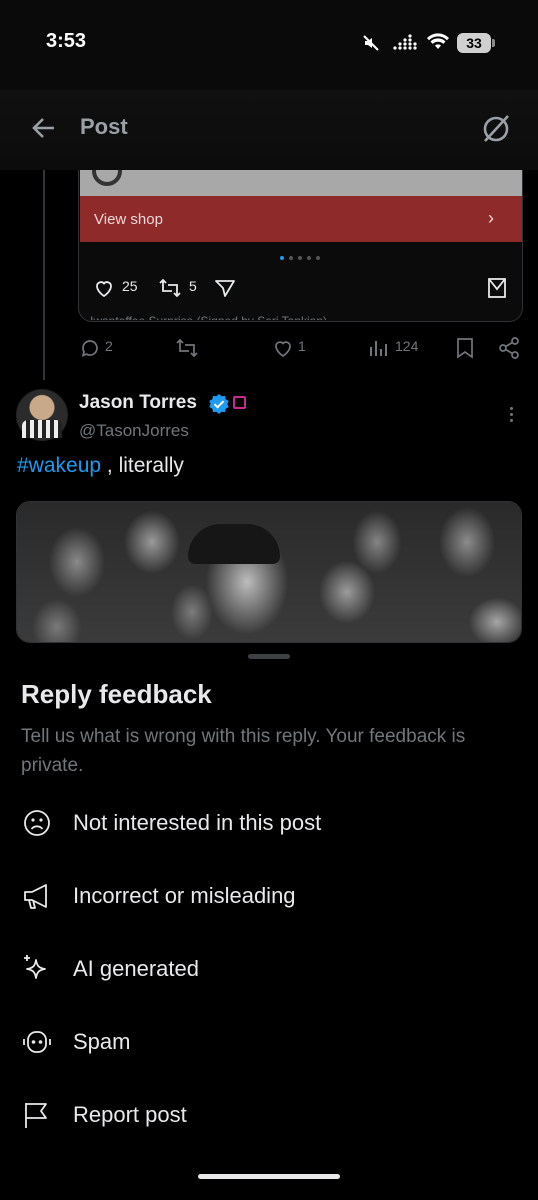 The width and height of the screenshot is (538, 1200). Describe the element at coordinates (184, 896) in the screenshot. I see `option-incorrect-misleading: Incorrect or misleading` at that location.